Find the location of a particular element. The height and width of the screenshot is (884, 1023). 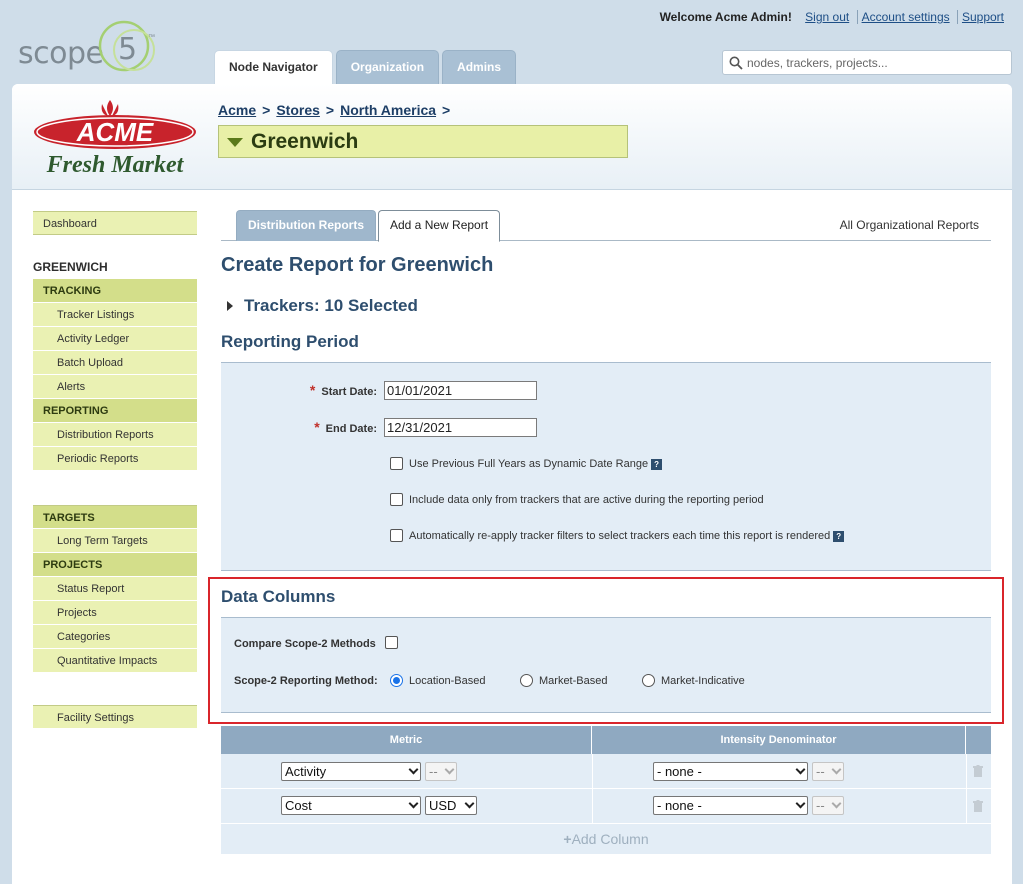

add-column-label: Add Column is located at coordinates (610, 839).